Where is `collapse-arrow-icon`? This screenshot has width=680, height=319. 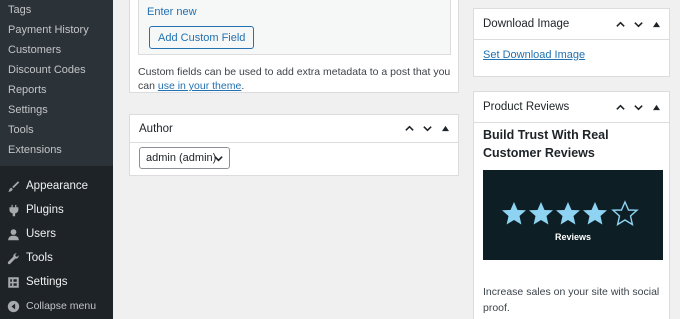
collapse-arrow-icon is located at coordinates (13, 306).